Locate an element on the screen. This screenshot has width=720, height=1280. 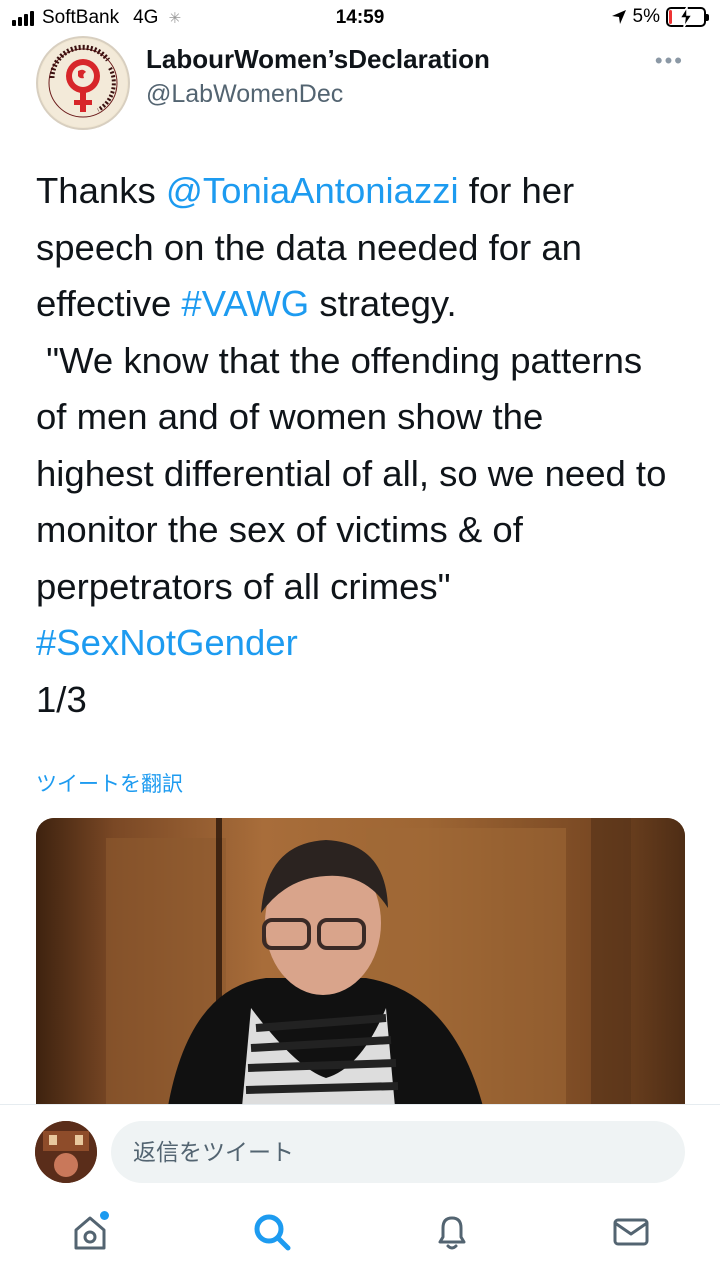
tweet-text-segment: "We know that the offending patterns is located at coordinates (339, 360).